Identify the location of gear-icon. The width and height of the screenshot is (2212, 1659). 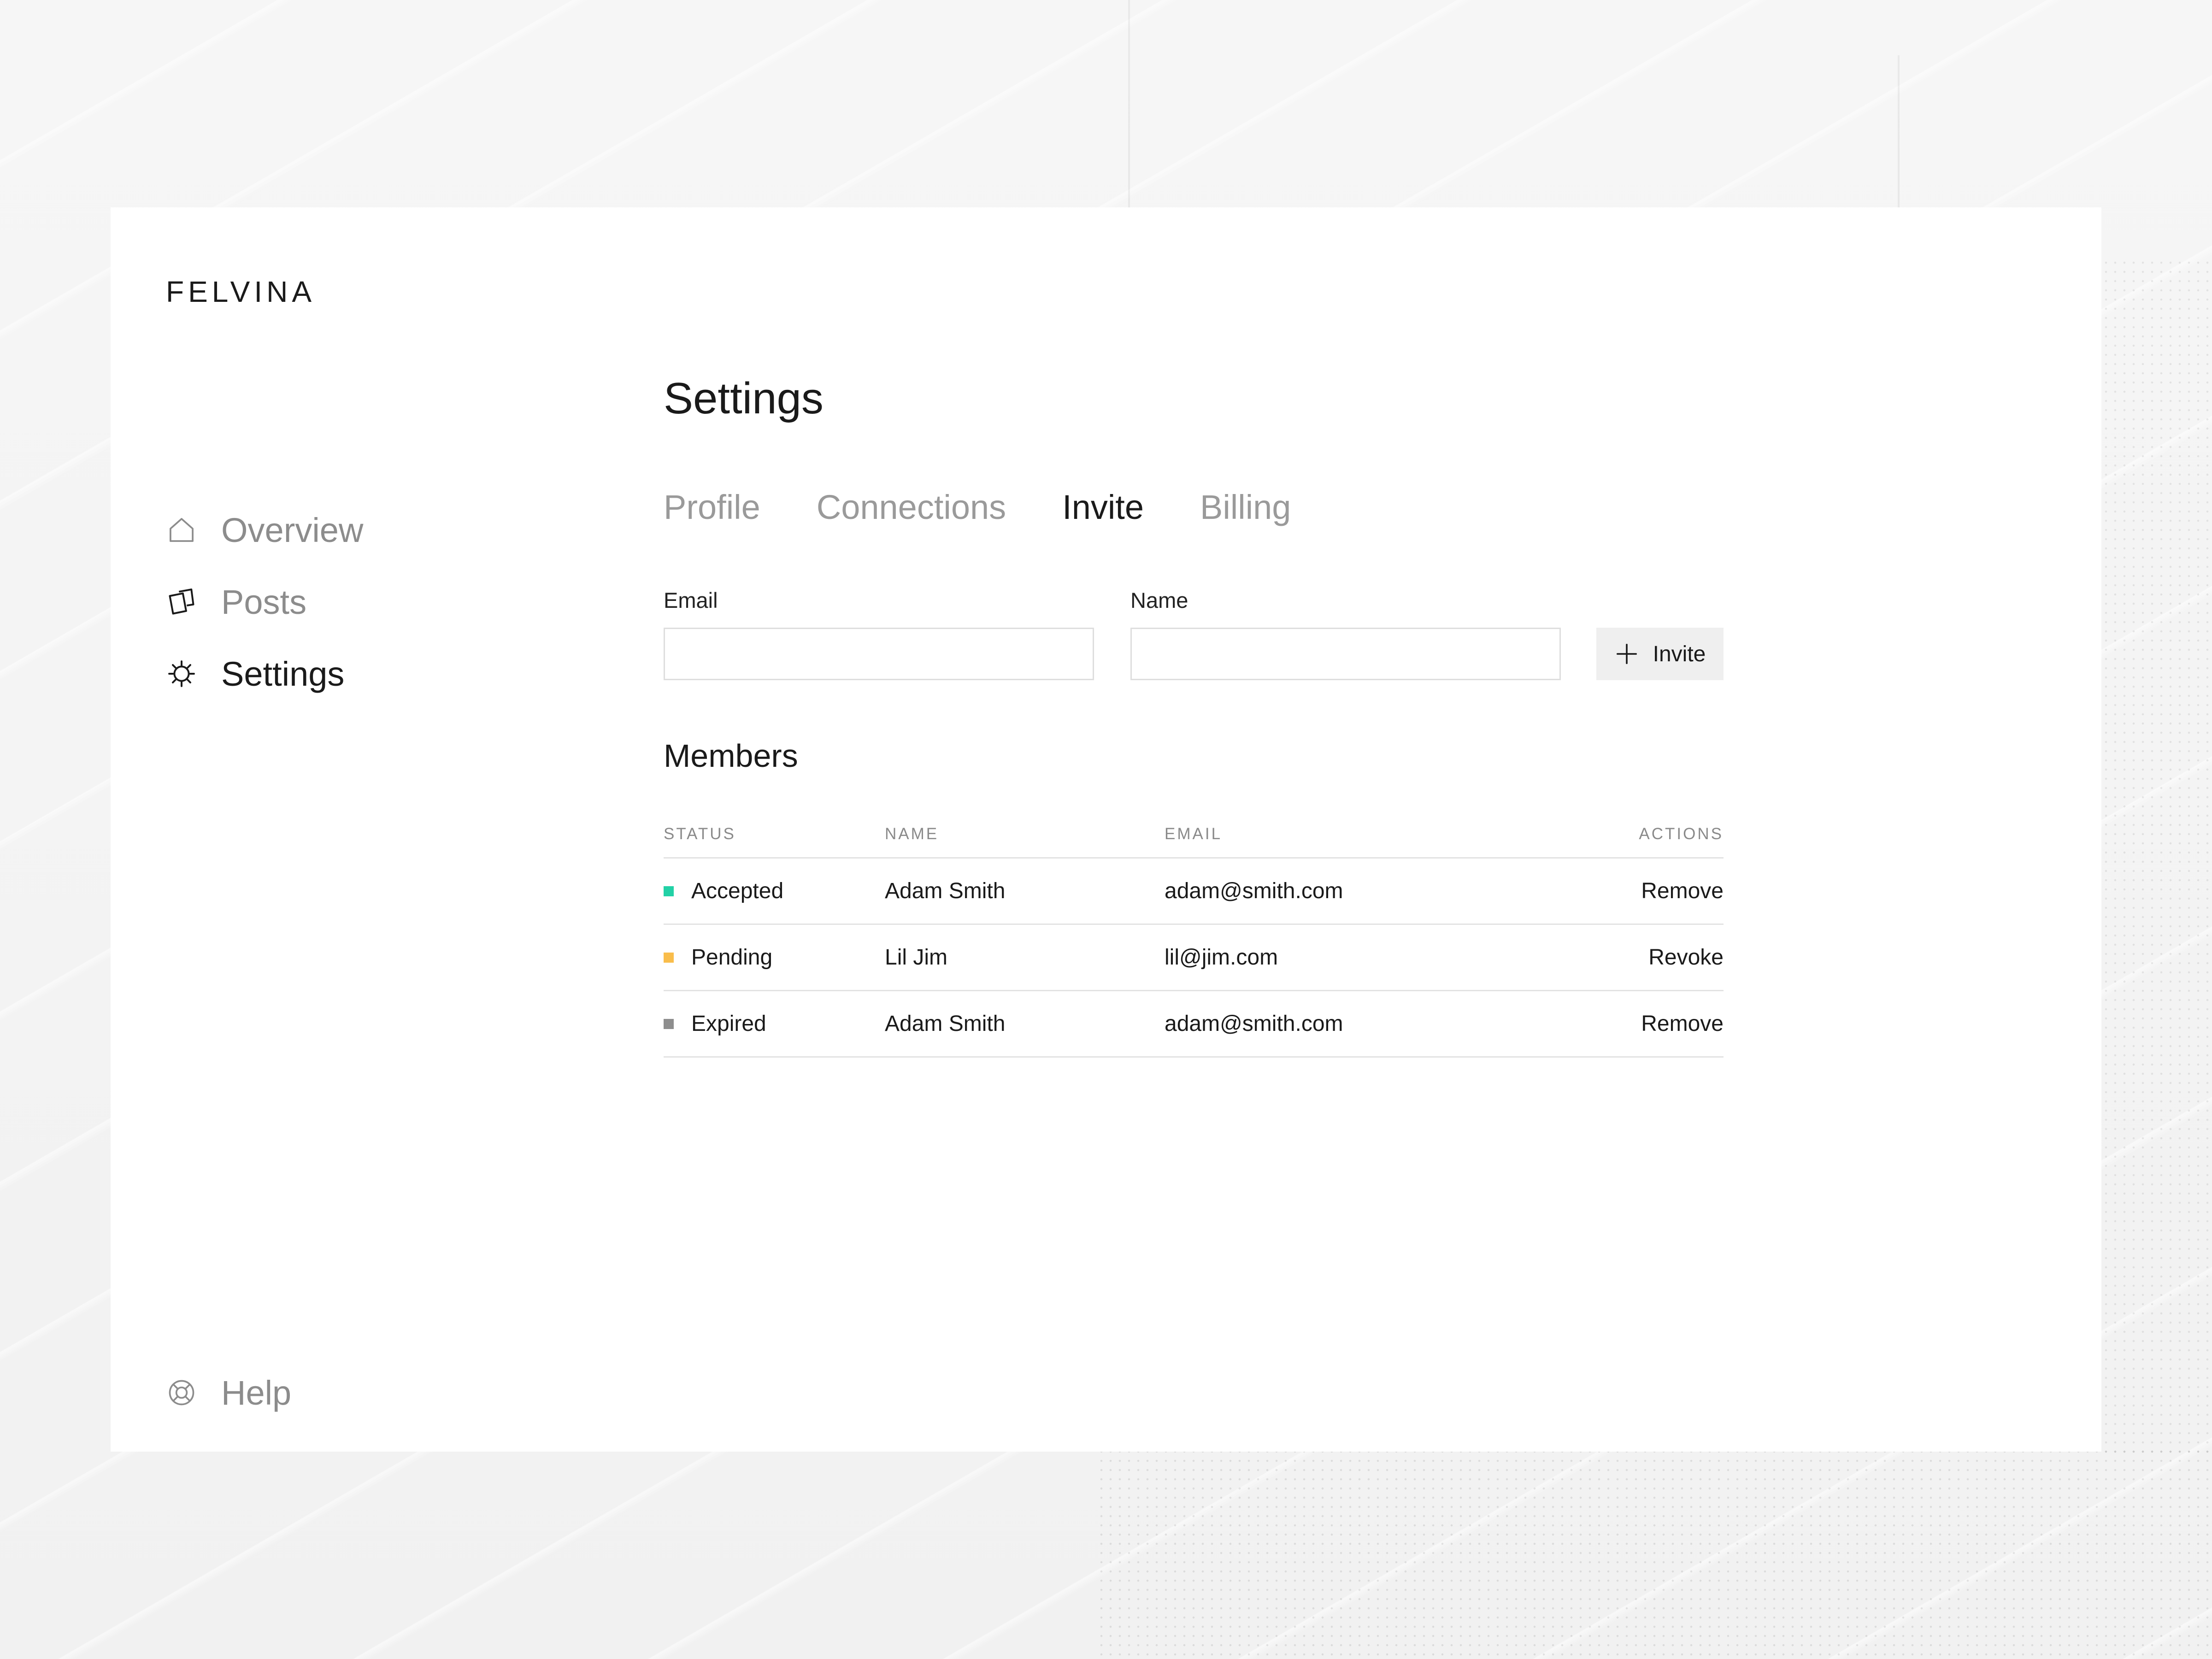
(181, 673).